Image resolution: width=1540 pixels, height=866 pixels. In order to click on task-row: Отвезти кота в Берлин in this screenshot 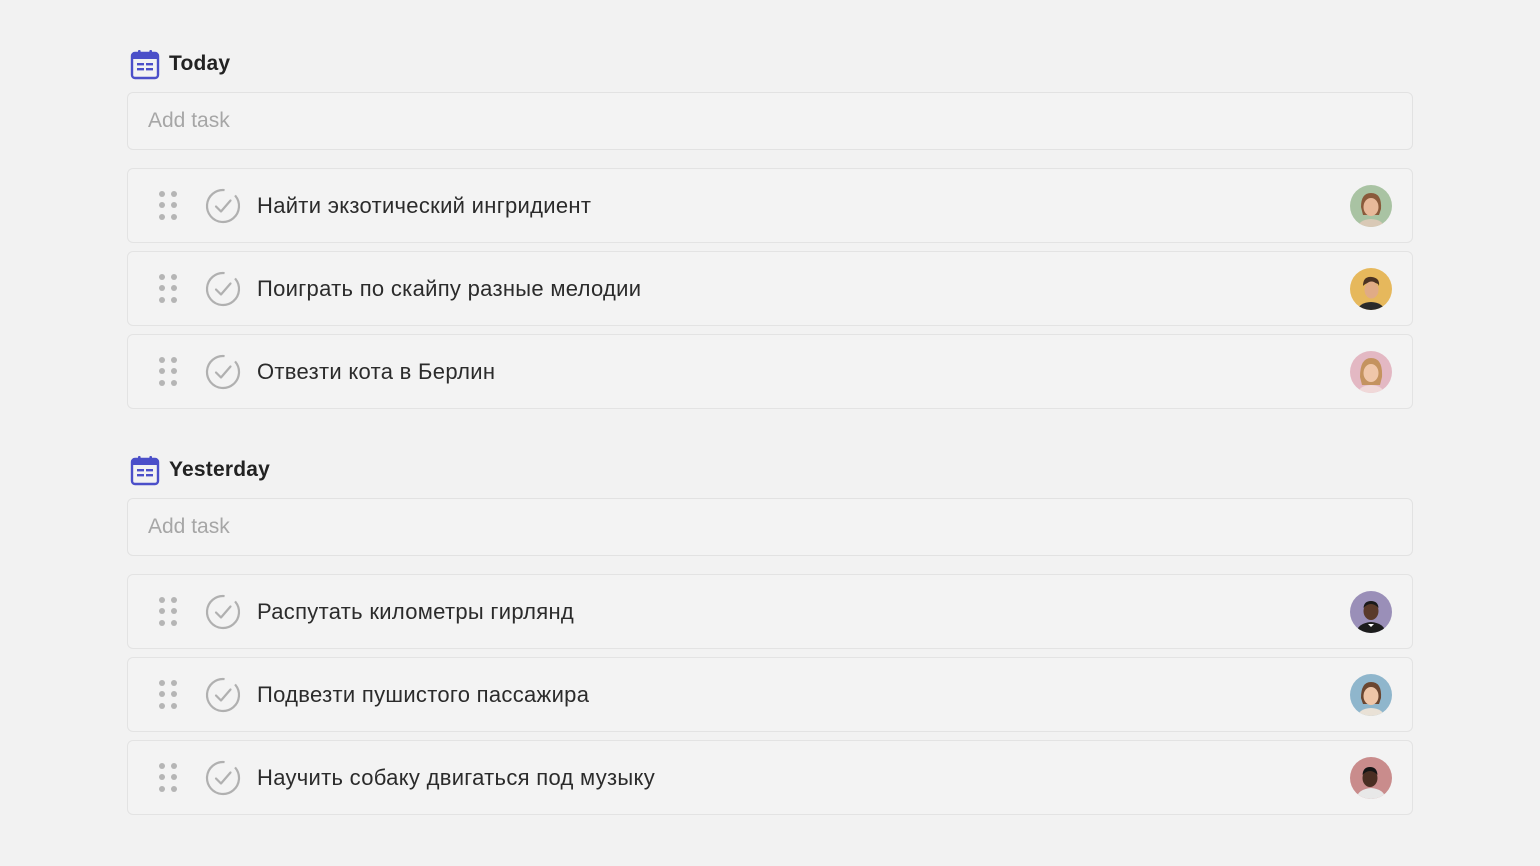, I will do `click(770, 371)`.